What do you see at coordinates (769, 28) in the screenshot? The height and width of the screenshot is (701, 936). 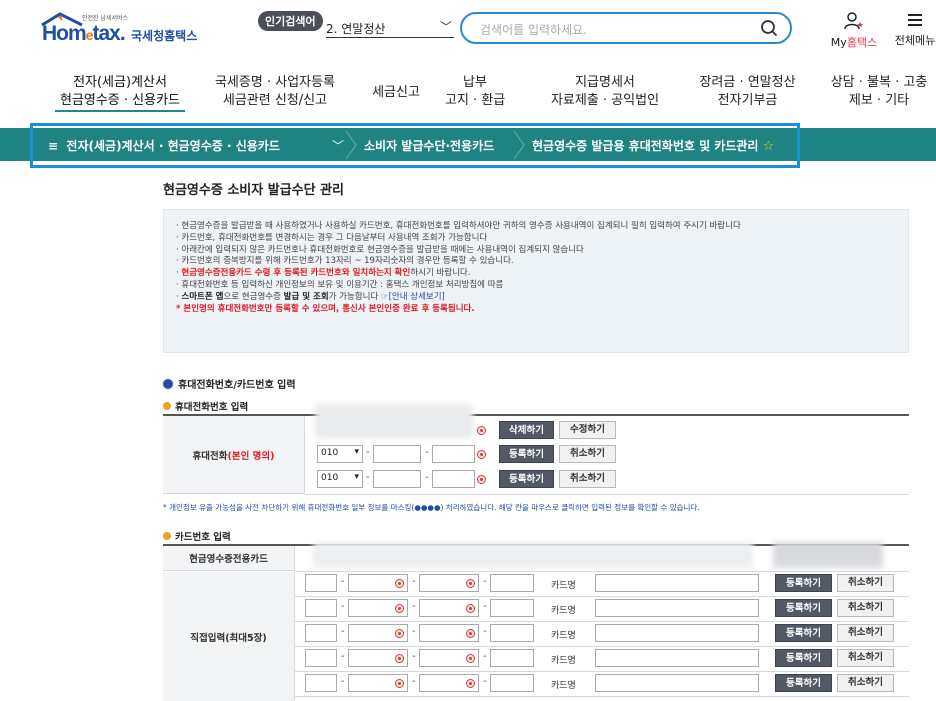 I see `search-icon` at bounding box center [769, 28].